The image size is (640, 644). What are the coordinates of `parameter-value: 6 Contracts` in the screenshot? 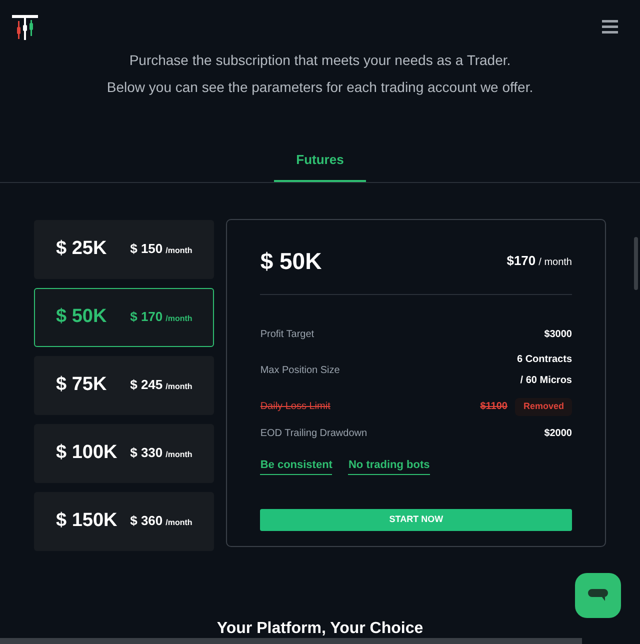 It's located at (544, 360).